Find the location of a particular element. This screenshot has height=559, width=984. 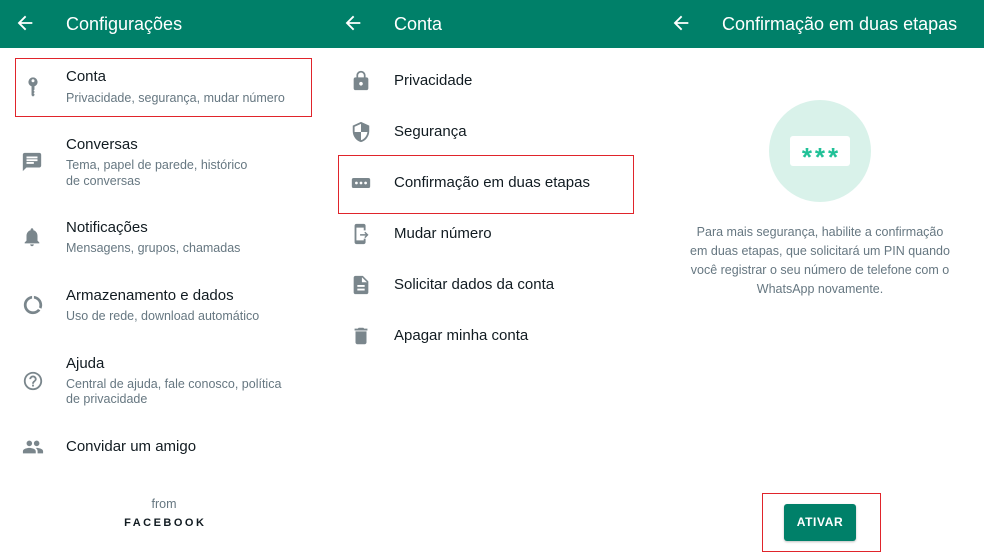

item-subtitle-line: Tema, papel de parede, histórico is located at coordinates (157, 165).